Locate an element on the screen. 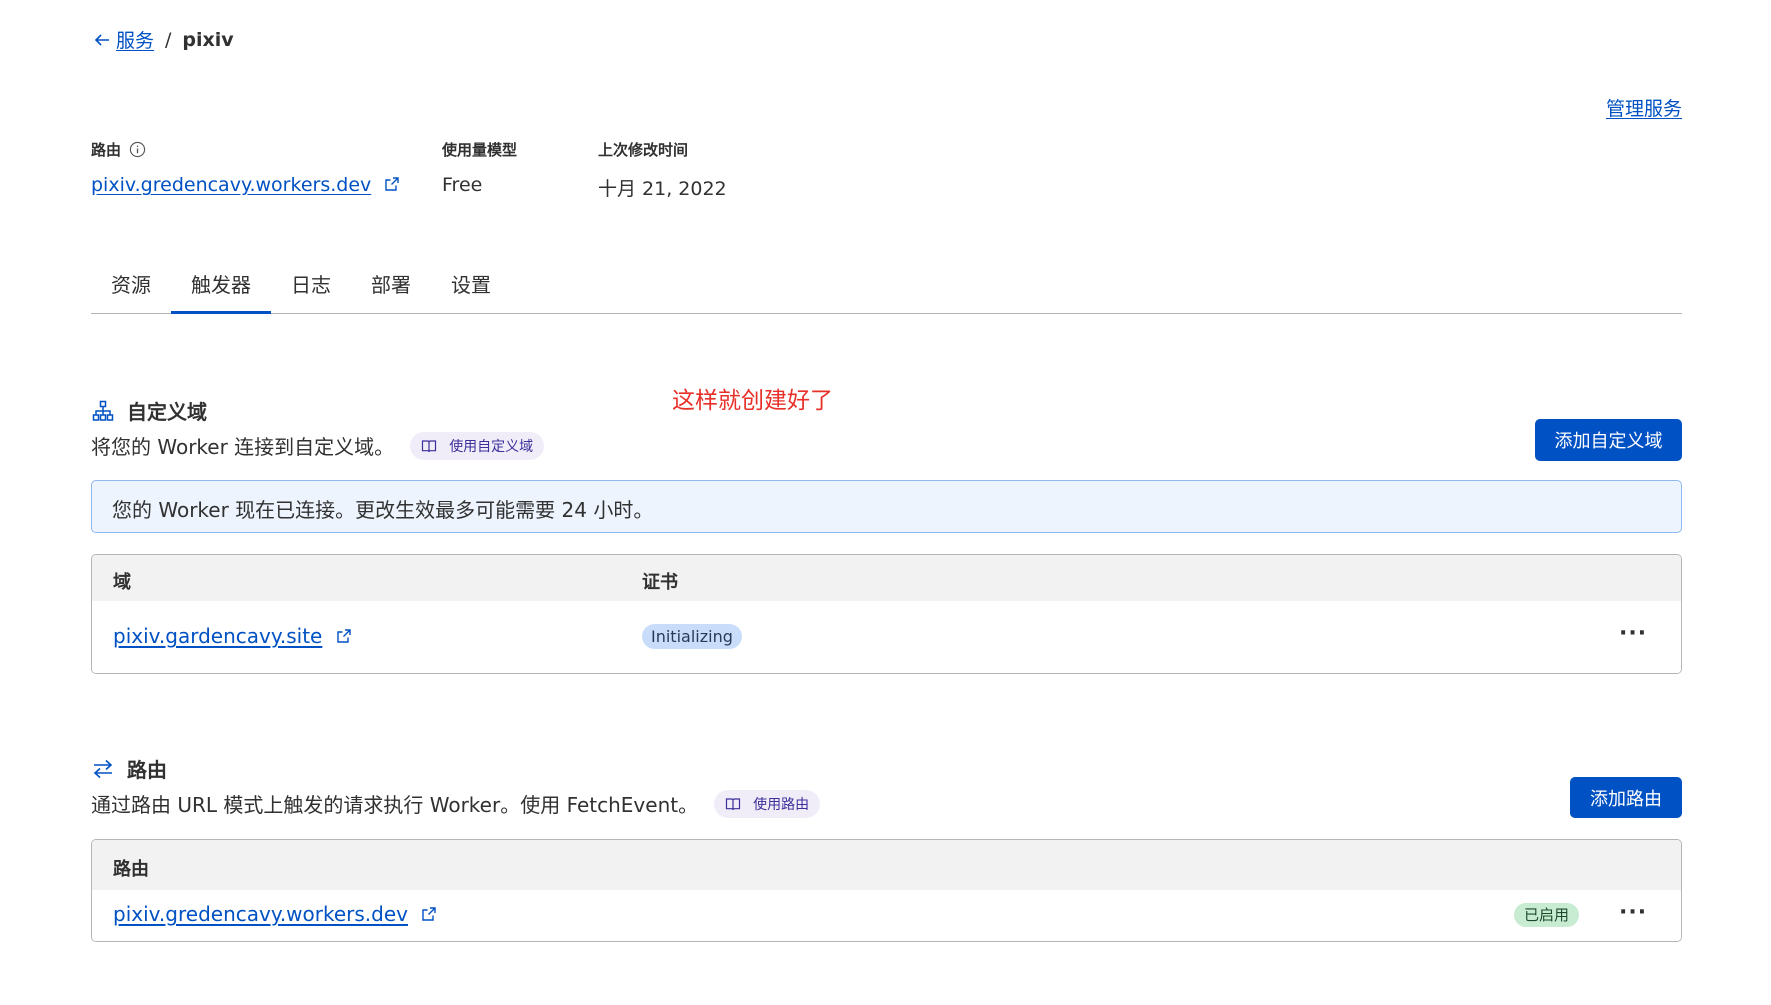  table-header: 路由 is located at coordinates (886, 865).